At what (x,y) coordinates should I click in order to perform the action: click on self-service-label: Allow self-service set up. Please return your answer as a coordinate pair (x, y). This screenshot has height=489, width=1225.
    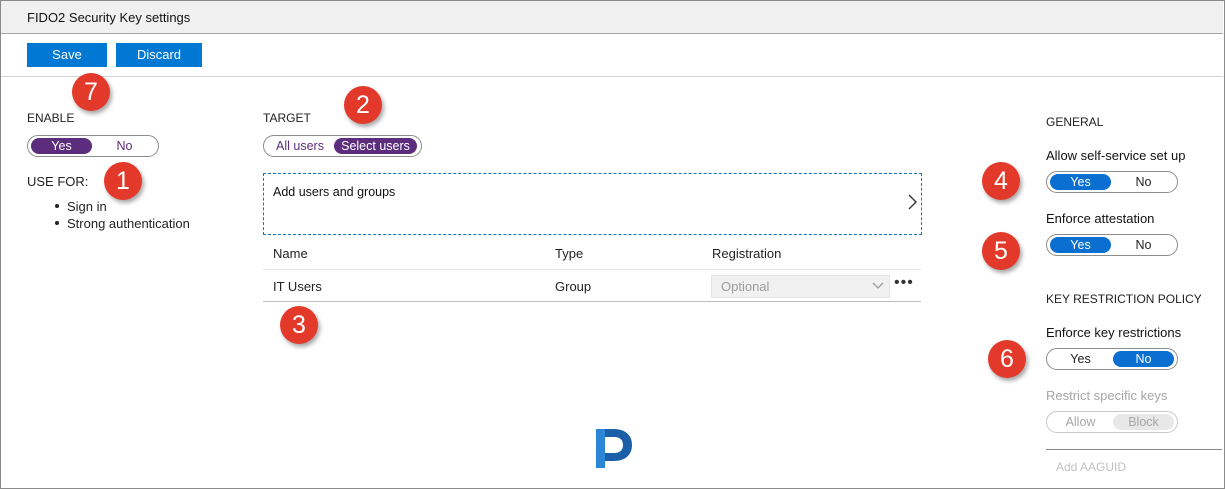
    Looking at the image, I should click on (1116, 155).